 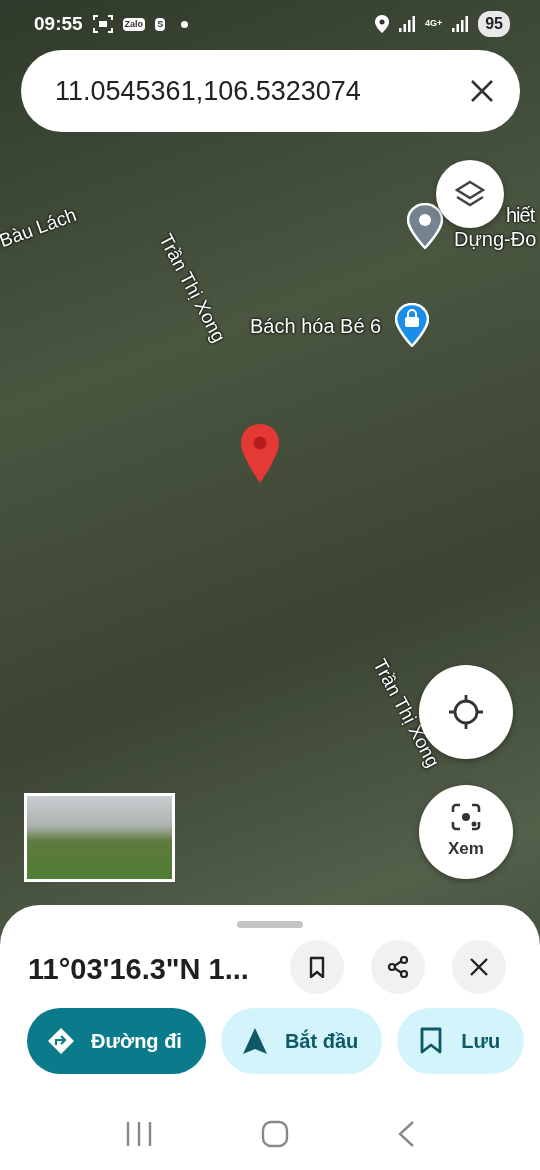 I want to click on home-icon, so click(x=275, y=1134).